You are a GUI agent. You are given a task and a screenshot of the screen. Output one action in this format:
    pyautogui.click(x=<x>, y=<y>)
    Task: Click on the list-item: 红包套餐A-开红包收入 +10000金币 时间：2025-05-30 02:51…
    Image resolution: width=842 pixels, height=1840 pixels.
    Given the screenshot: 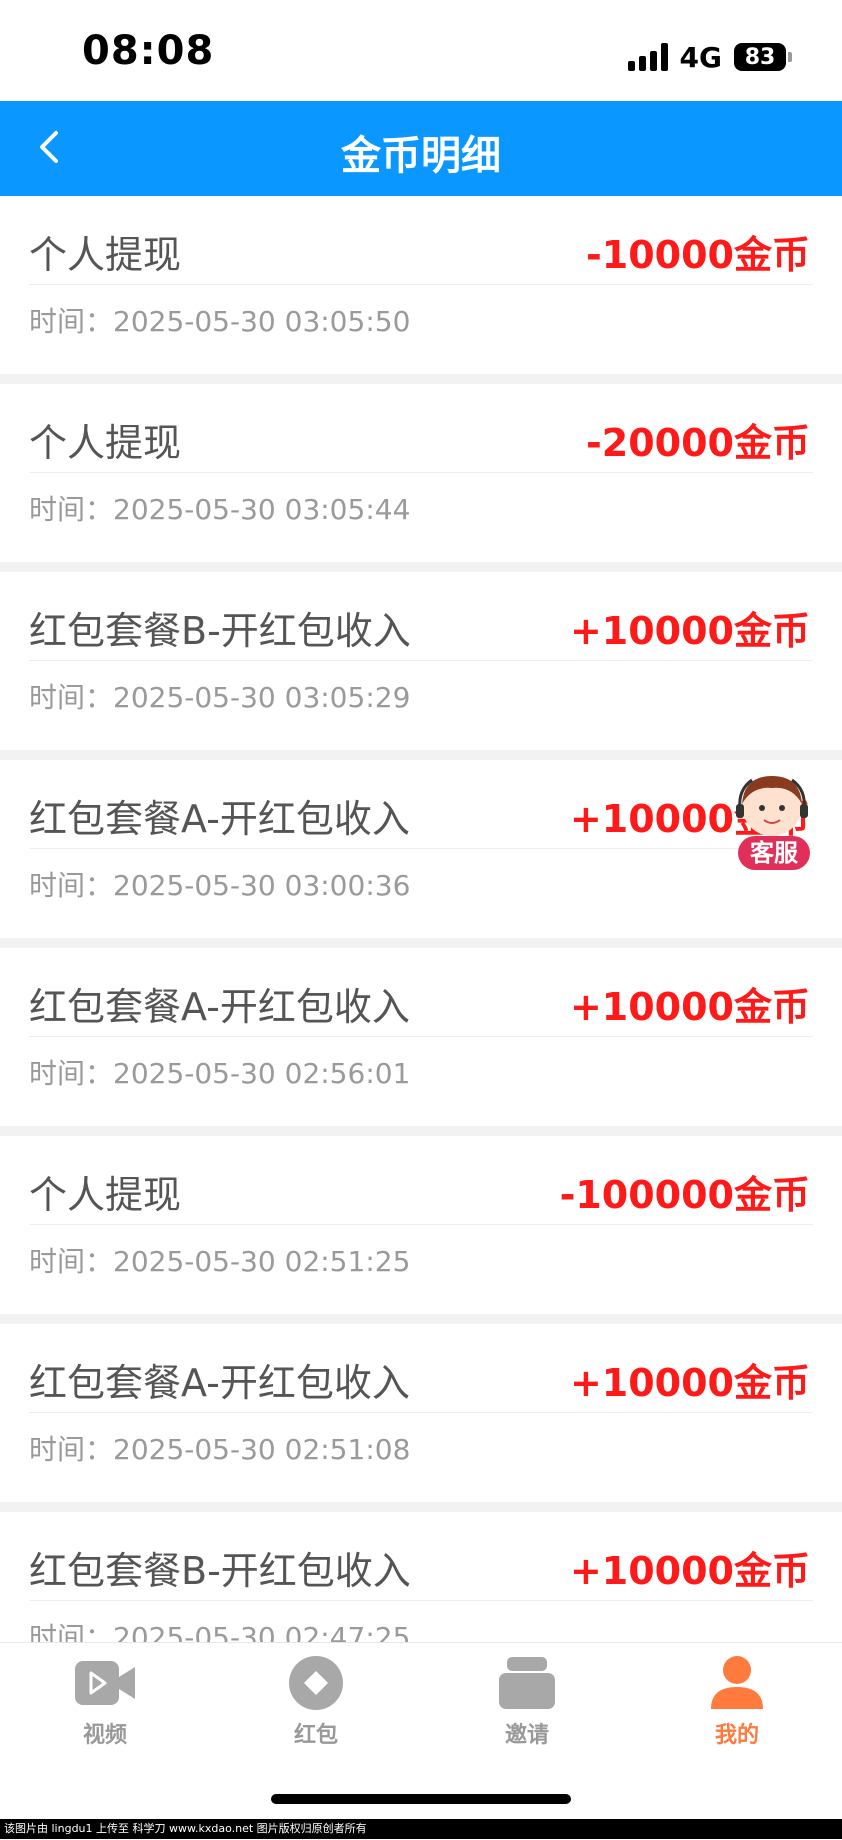 What is the action you would take?
    pyautogui.click(x=421, y=1413)
    